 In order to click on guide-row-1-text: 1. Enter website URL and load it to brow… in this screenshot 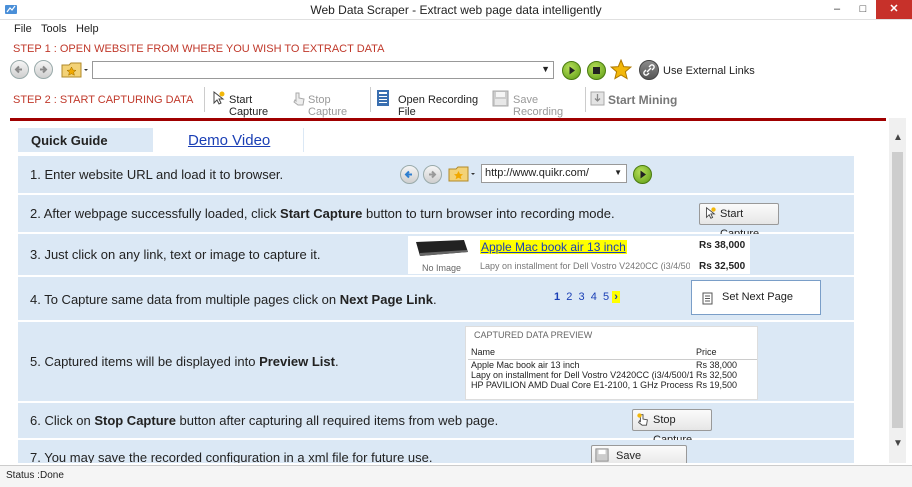, I will do `click(157, 174)`.